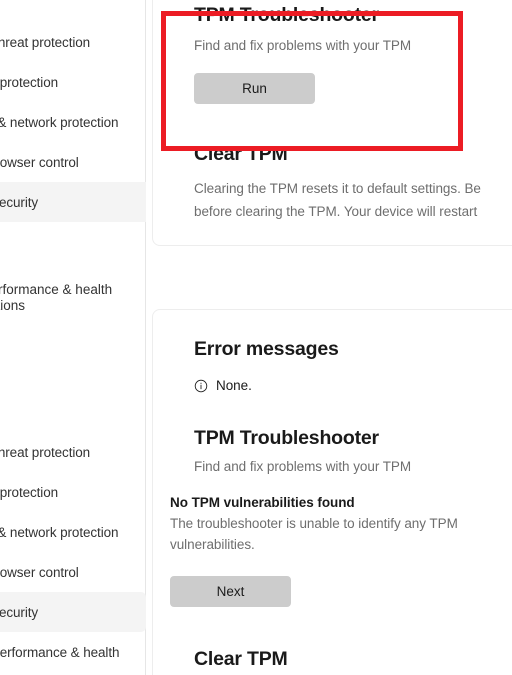 The width and height of the screenshot is (512, 675). What do you see at coordinates (262, 502) in the screenshot?
I see `result-heading: No TPM vulnerabilities found` at bounding box center [262, 502].